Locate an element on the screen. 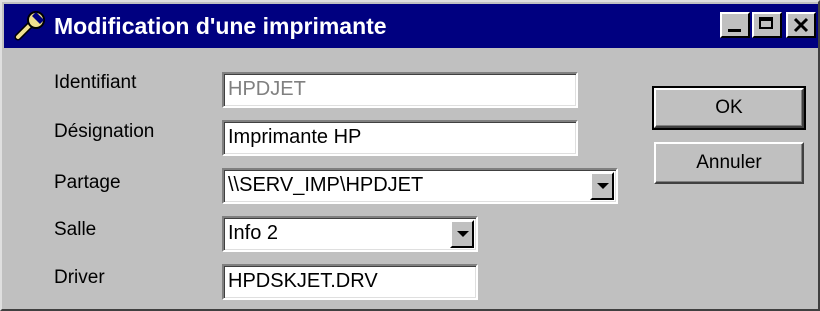 The height and width of the screenshot is (311, 820). window-title: Modification d'une imprimante is located at coordinates (220, 26).